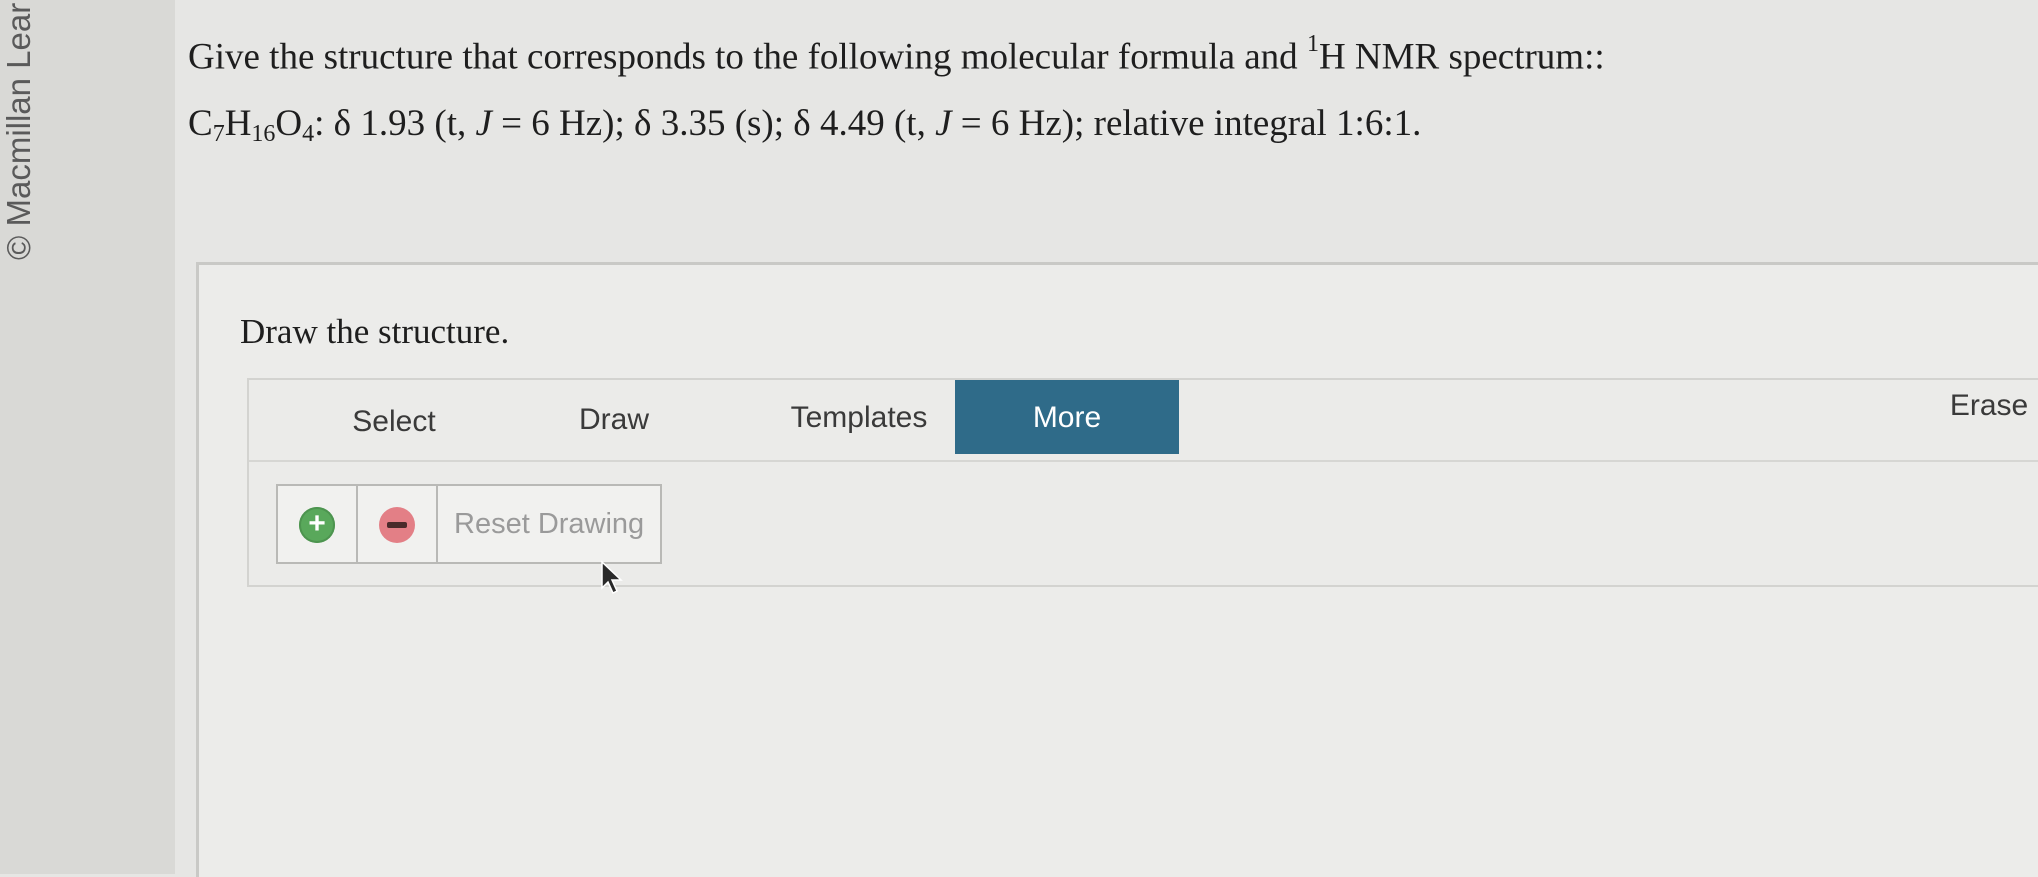 Image resolution: width=2038 pixels, height=877 pixels. I want to click on formula-c-count: 7, so click(218, 134).